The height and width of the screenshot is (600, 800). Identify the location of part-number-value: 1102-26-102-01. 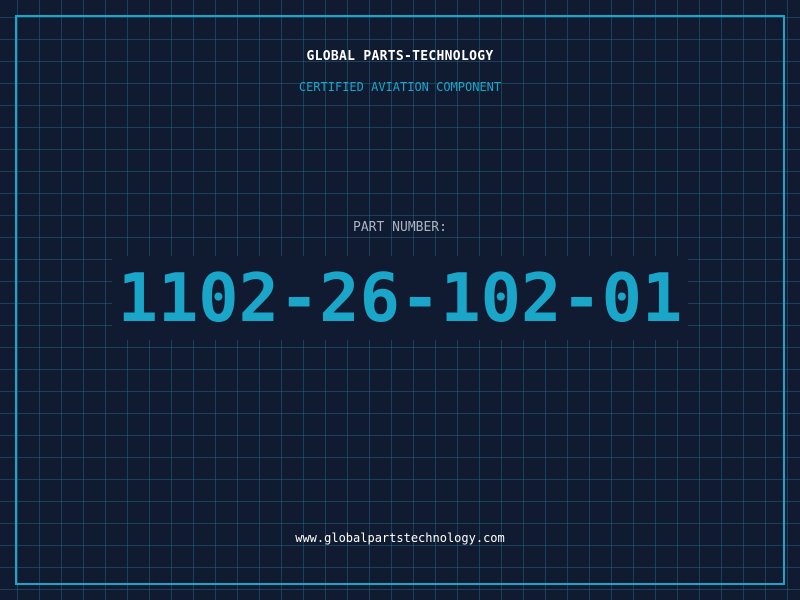
(400, 298).